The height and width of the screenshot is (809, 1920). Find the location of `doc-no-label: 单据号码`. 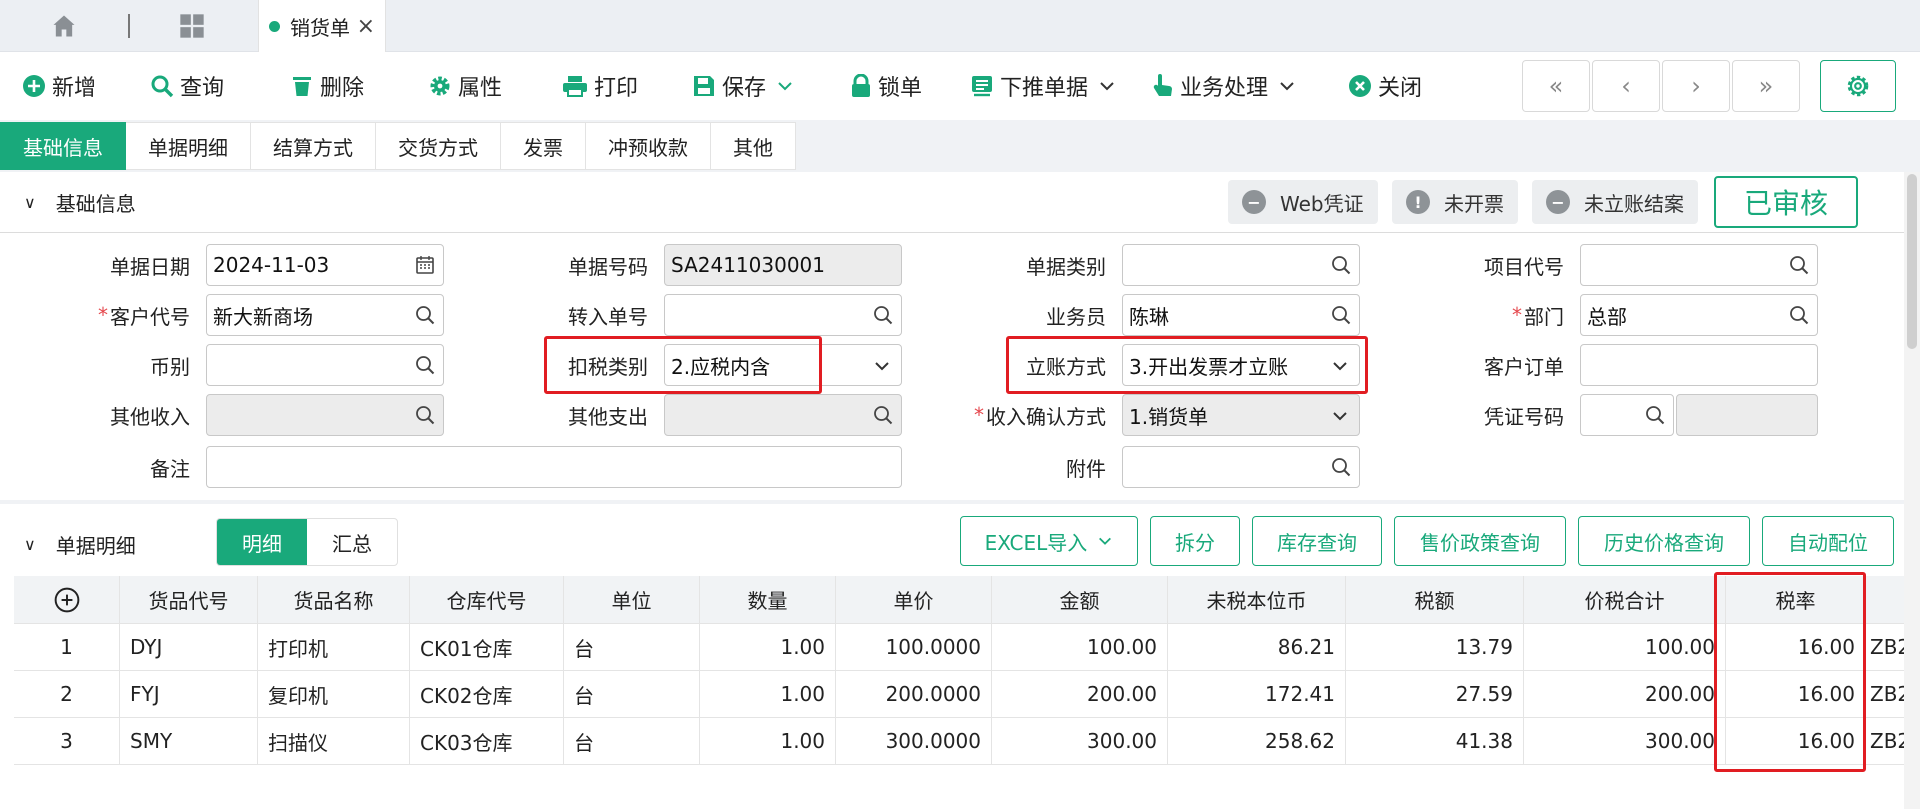

doc-no-label: 单据号码 is located at coordinates (608, 266).